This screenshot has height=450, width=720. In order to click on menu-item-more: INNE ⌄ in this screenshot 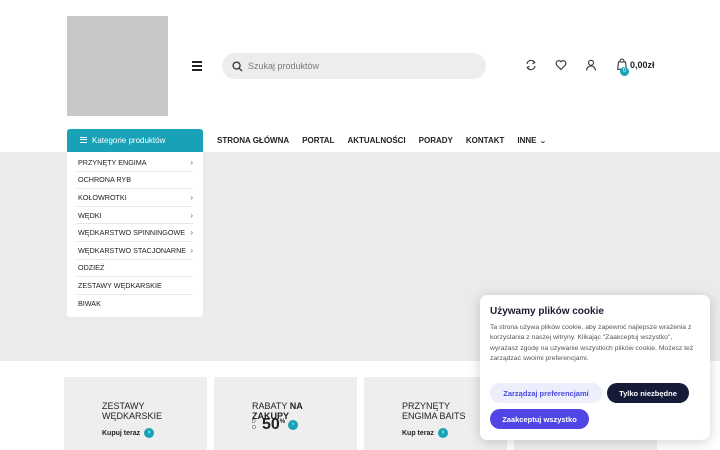, I will do `click(532, 140)`.